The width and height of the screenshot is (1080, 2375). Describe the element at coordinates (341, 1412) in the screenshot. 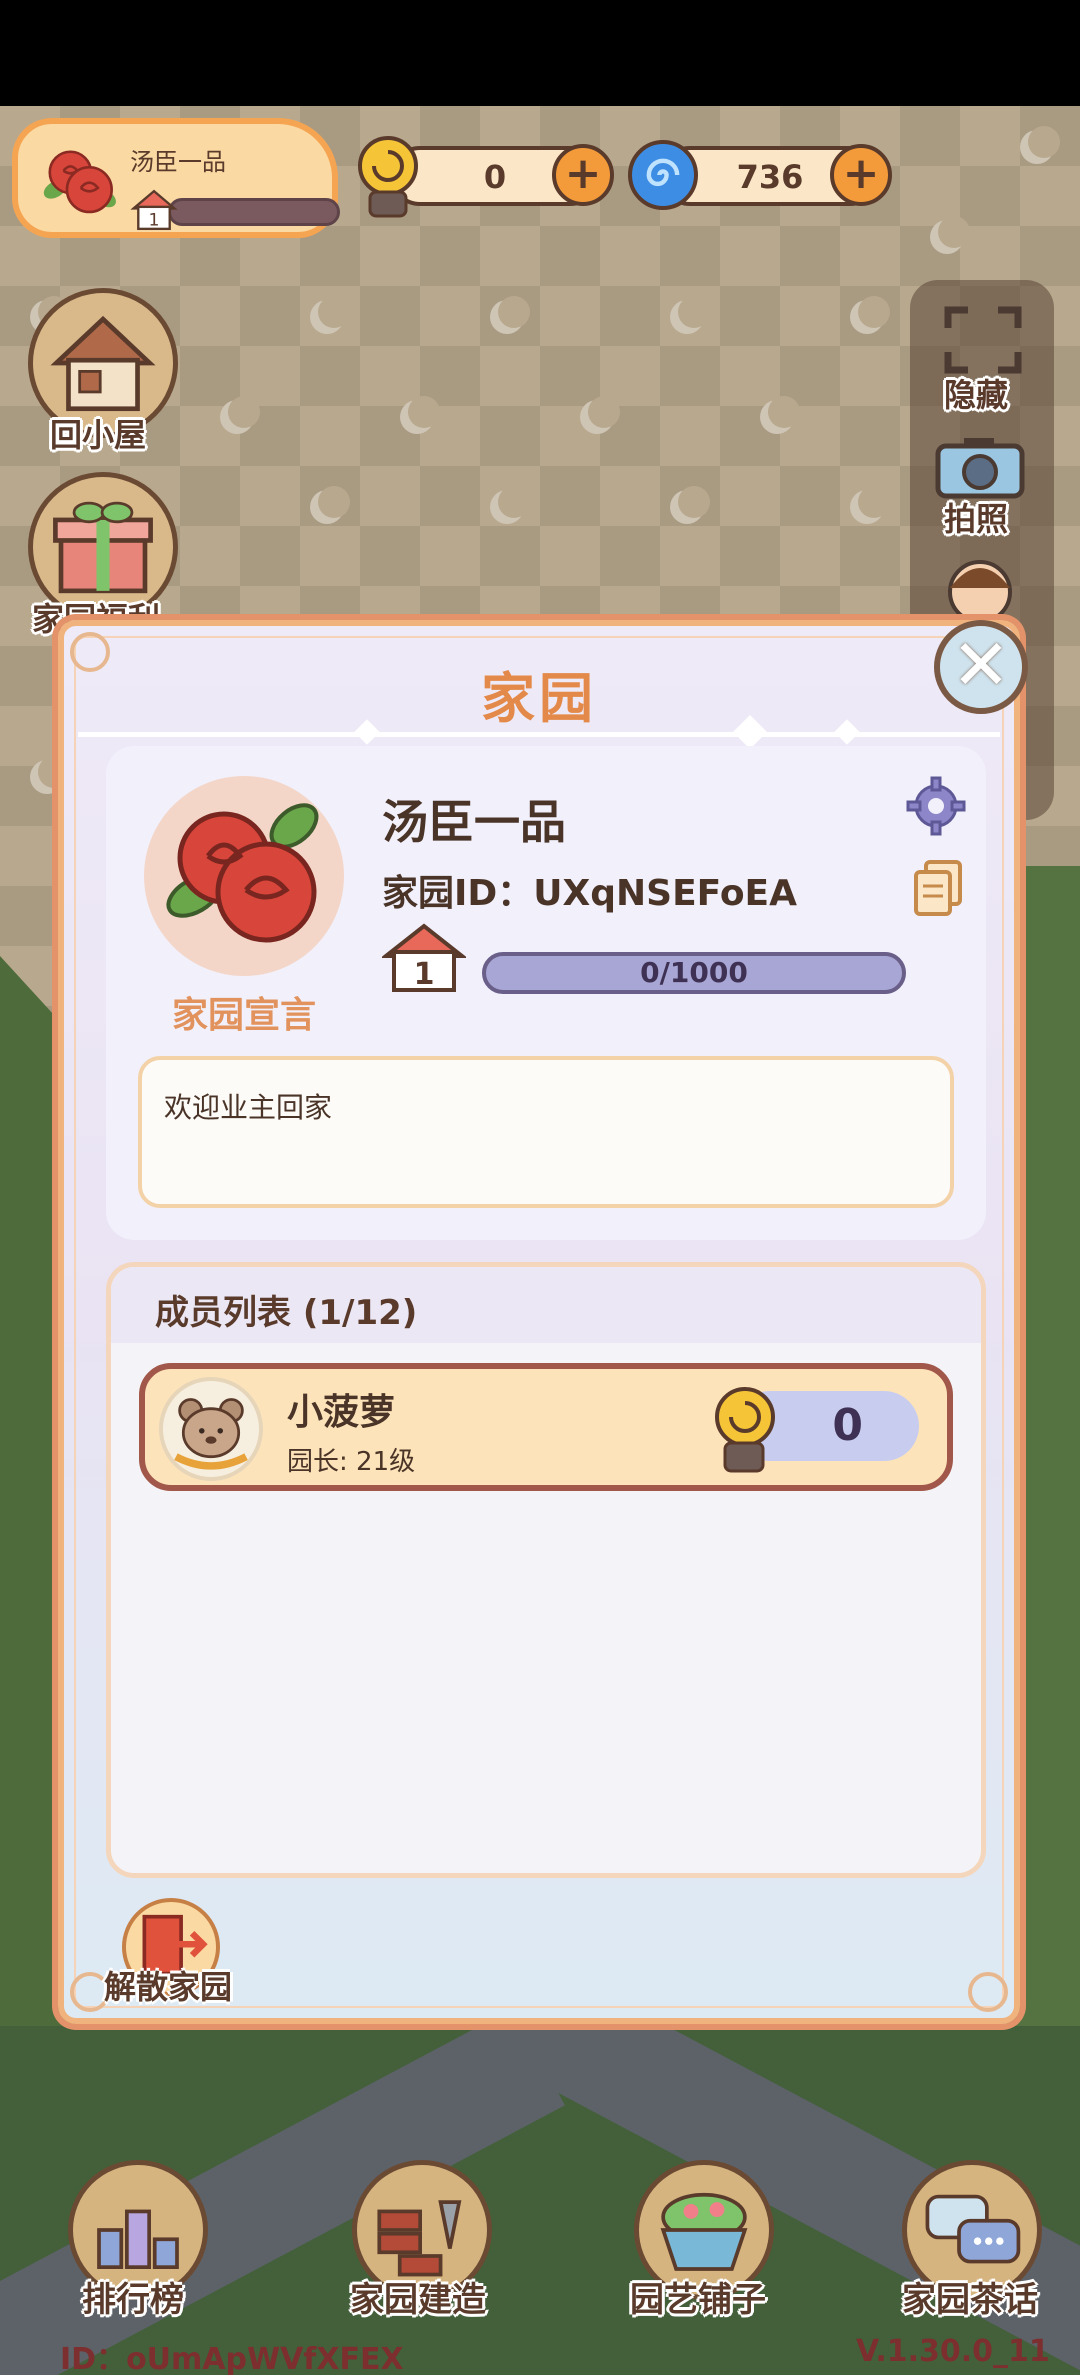

I see `member-name: 小菠萝` at that location.